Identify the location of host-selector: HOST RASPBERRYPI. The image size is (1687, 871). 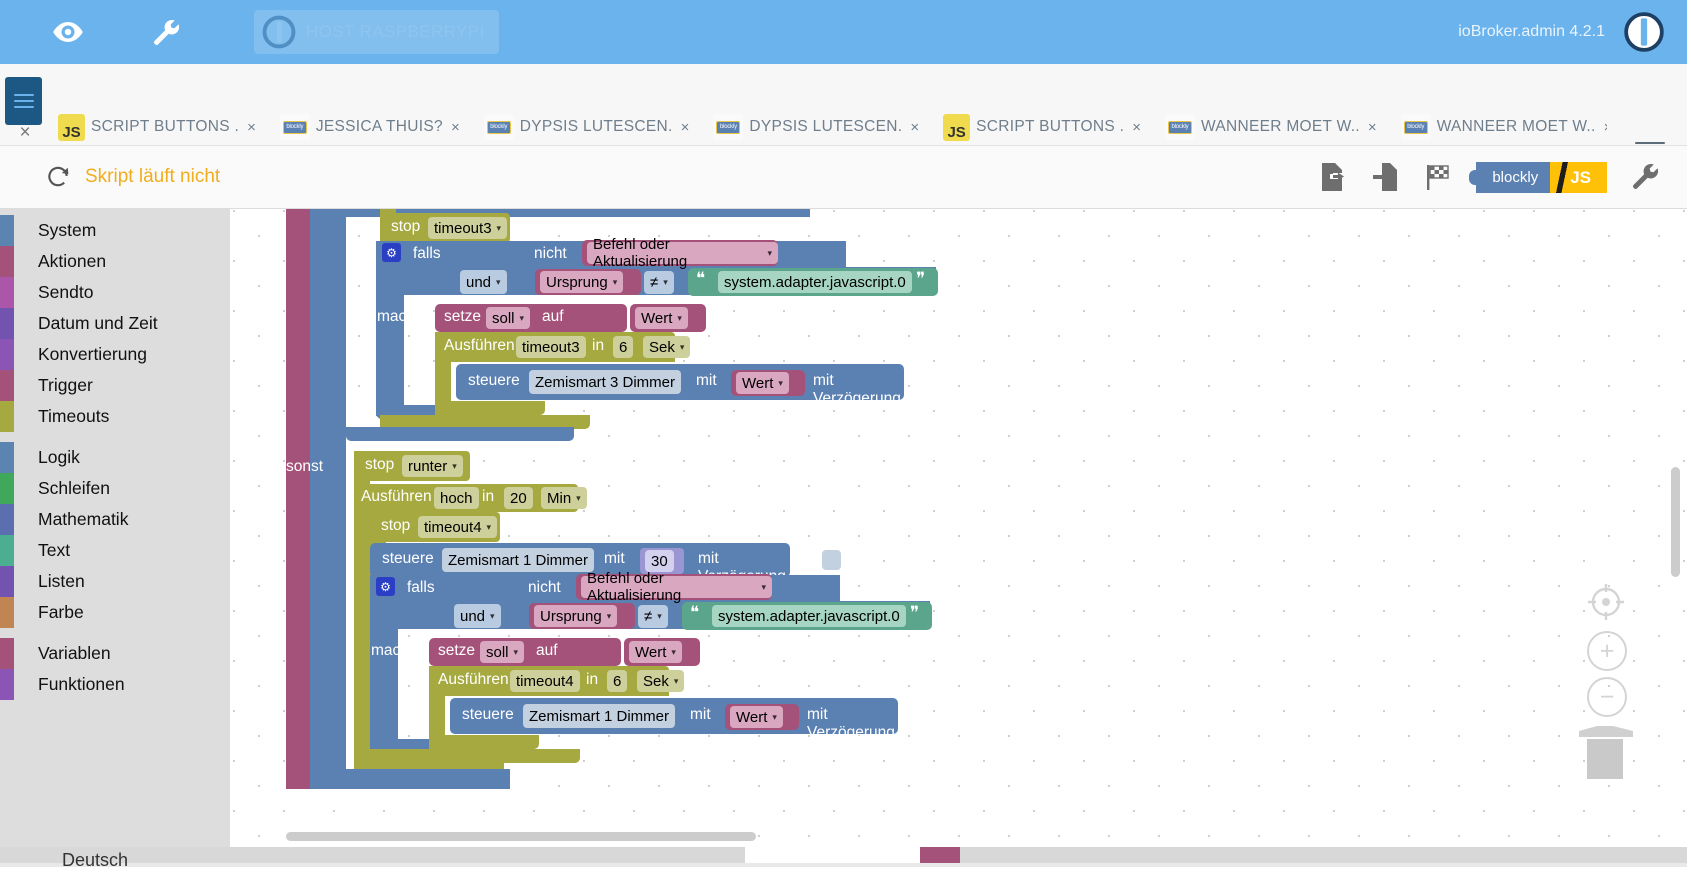
(376, 32).